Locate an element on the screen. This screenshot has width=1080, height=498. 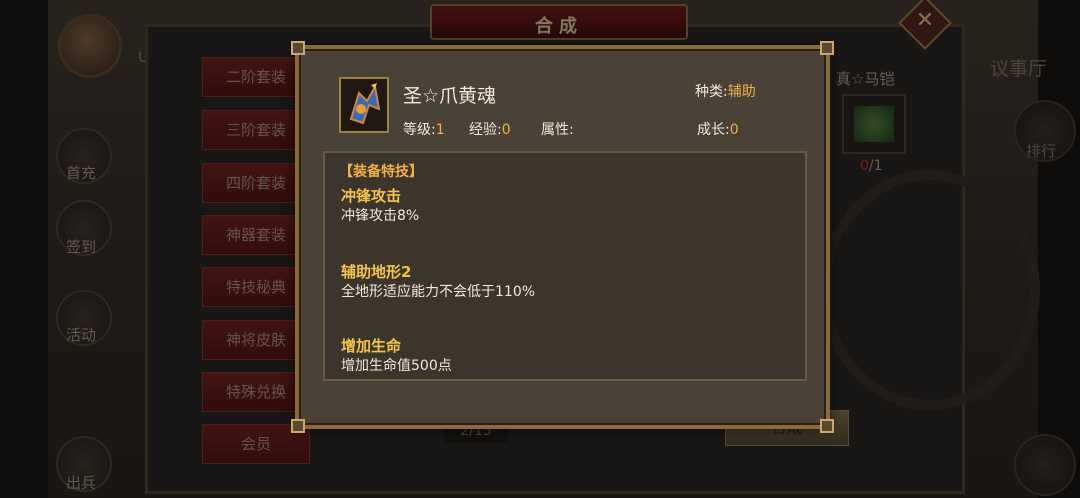
growth-value: 0 is located at coordinates (734, 130).